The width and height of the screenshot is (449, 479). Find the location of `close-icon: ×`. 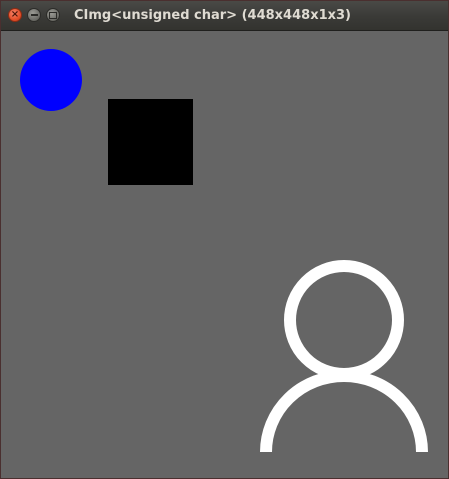

close-icon: × is located at coordinates (15, 14).